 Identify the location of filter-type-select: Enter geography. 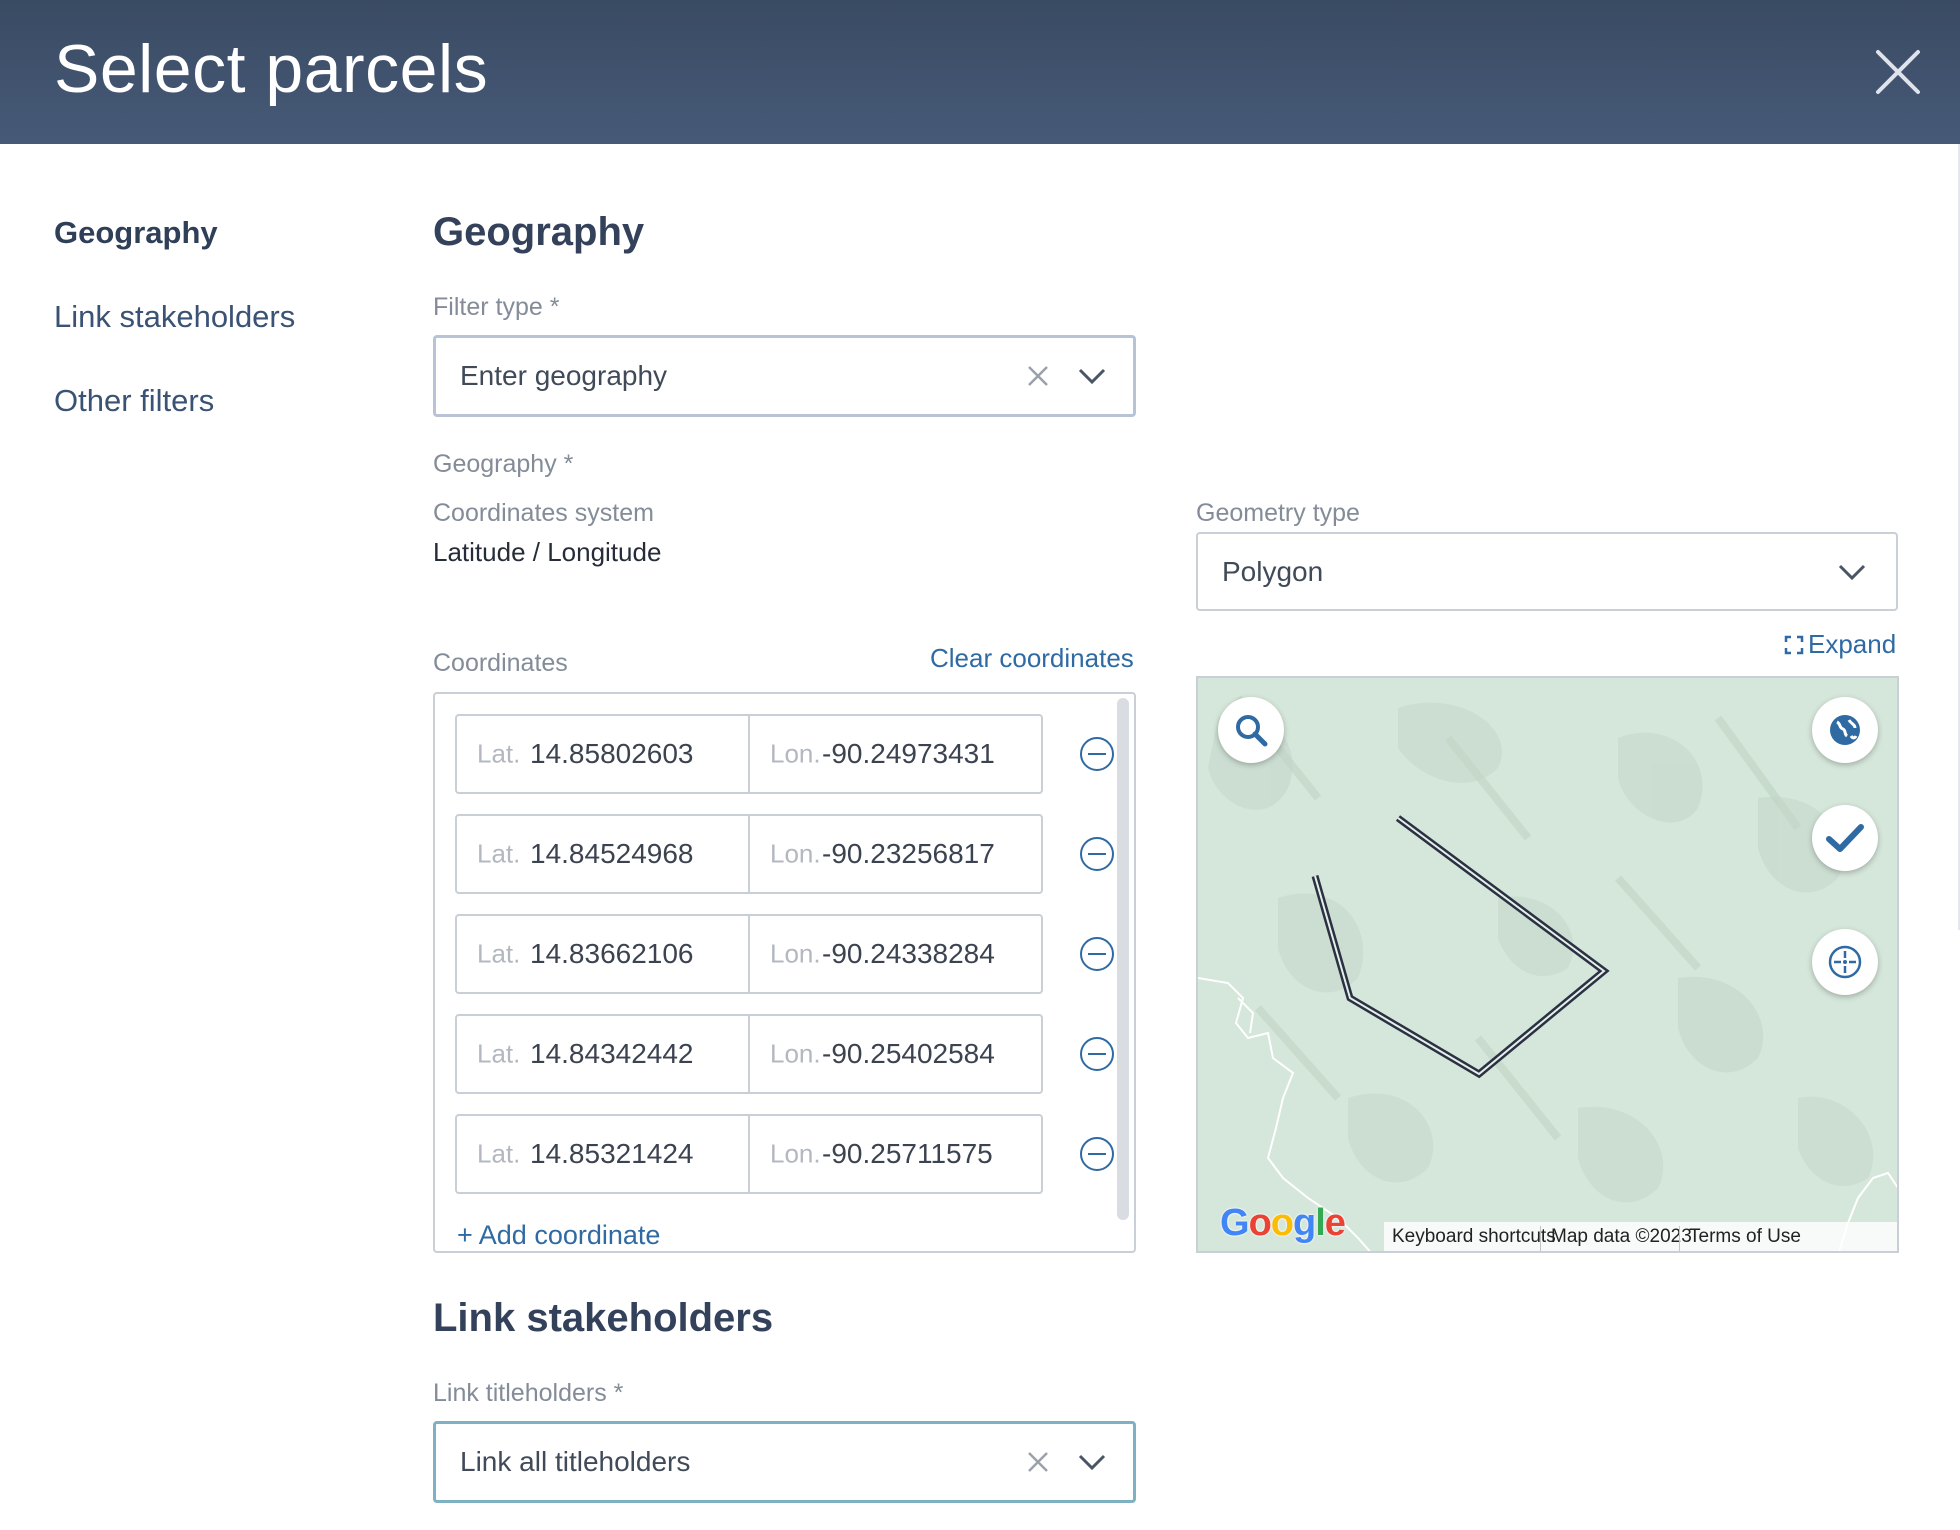
(784, 376).